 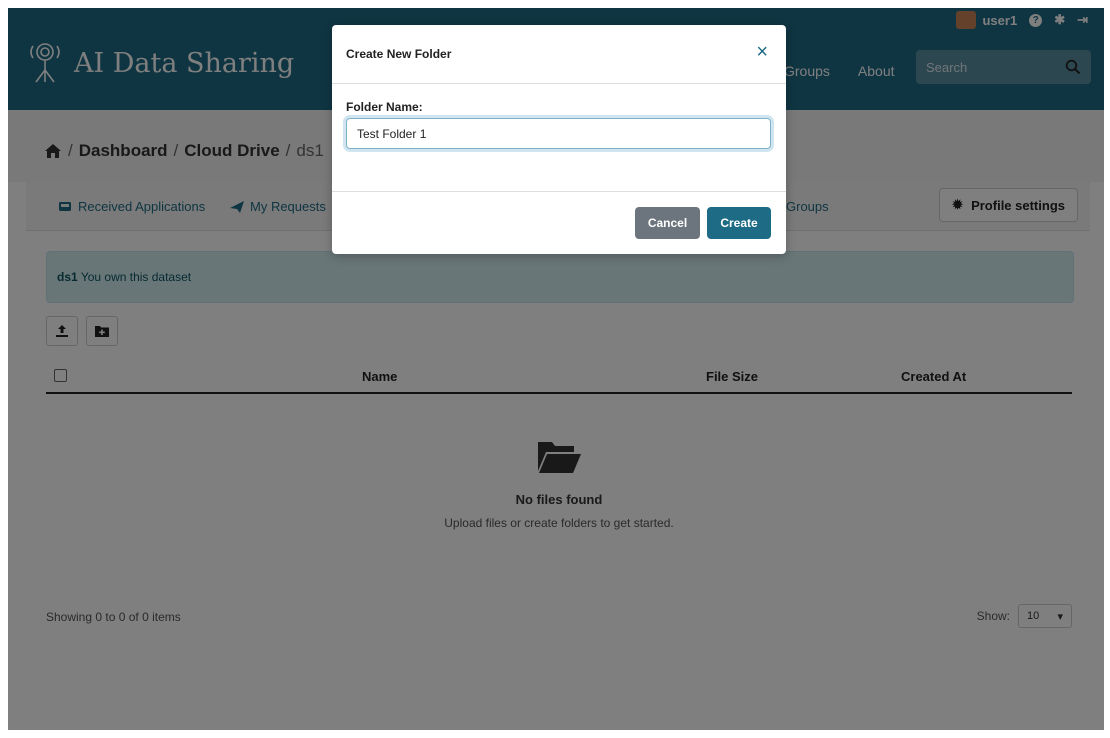 What do you see at coordinates (558, 133) in the screenshot?
I see `folder-name-input` at bounding box center [558, 133].